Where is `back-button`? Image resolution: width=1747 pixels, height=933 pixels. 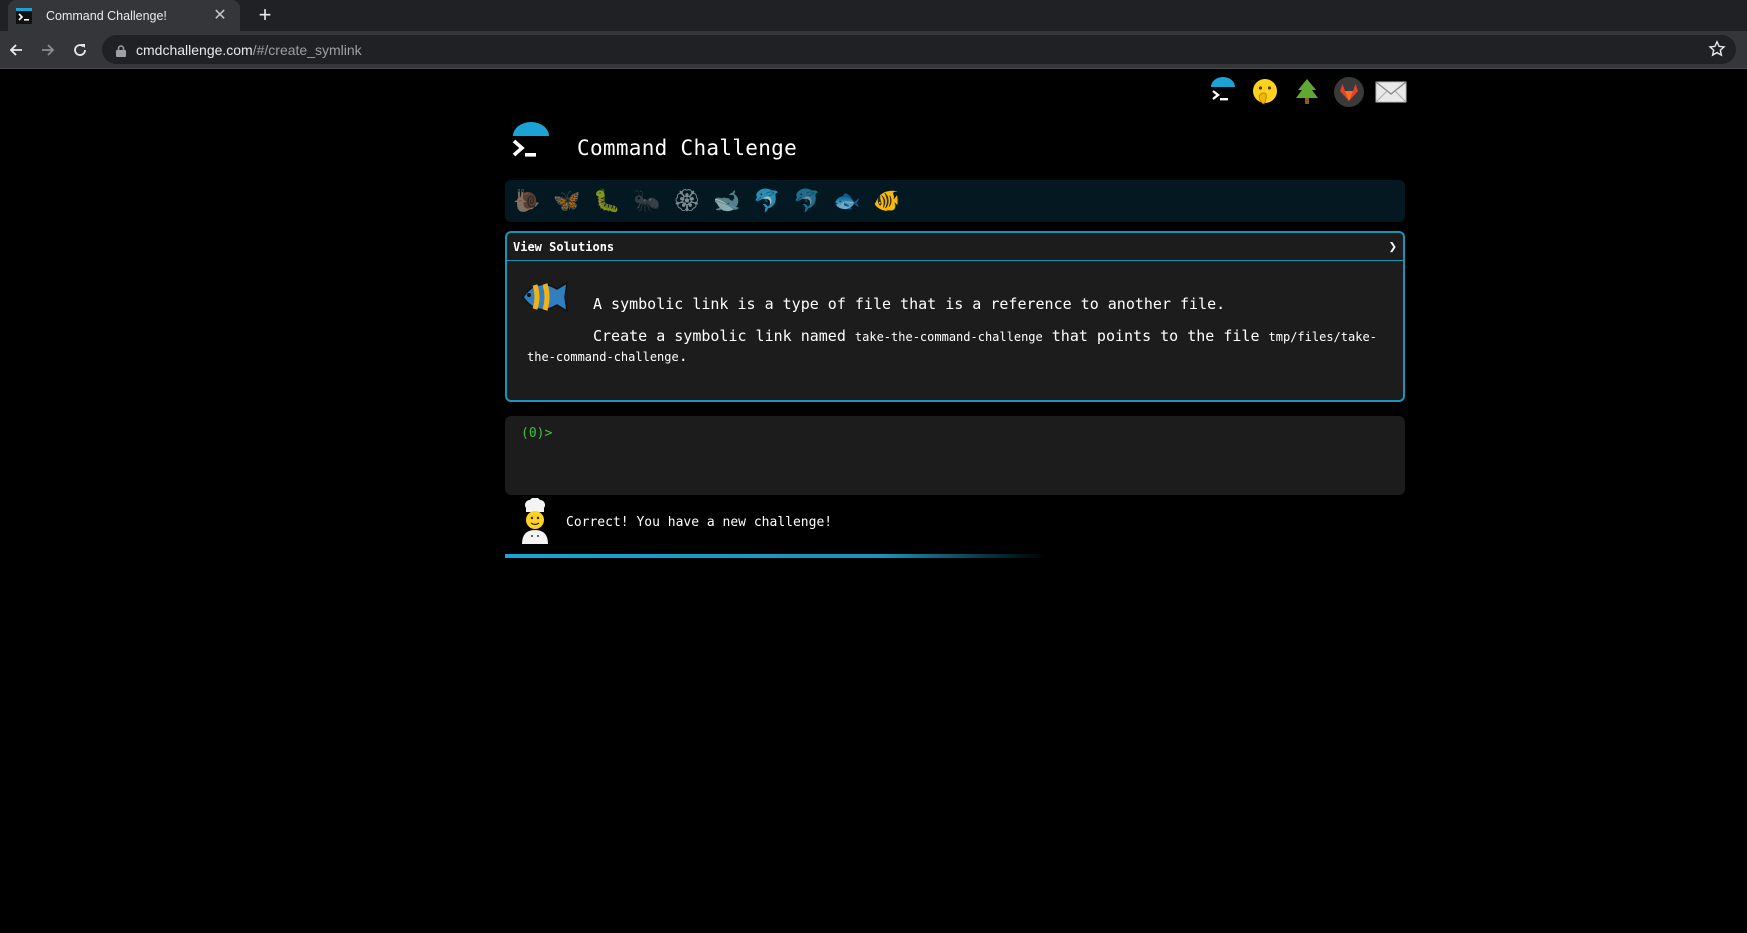 back-button is located at coordinates (16, 50).